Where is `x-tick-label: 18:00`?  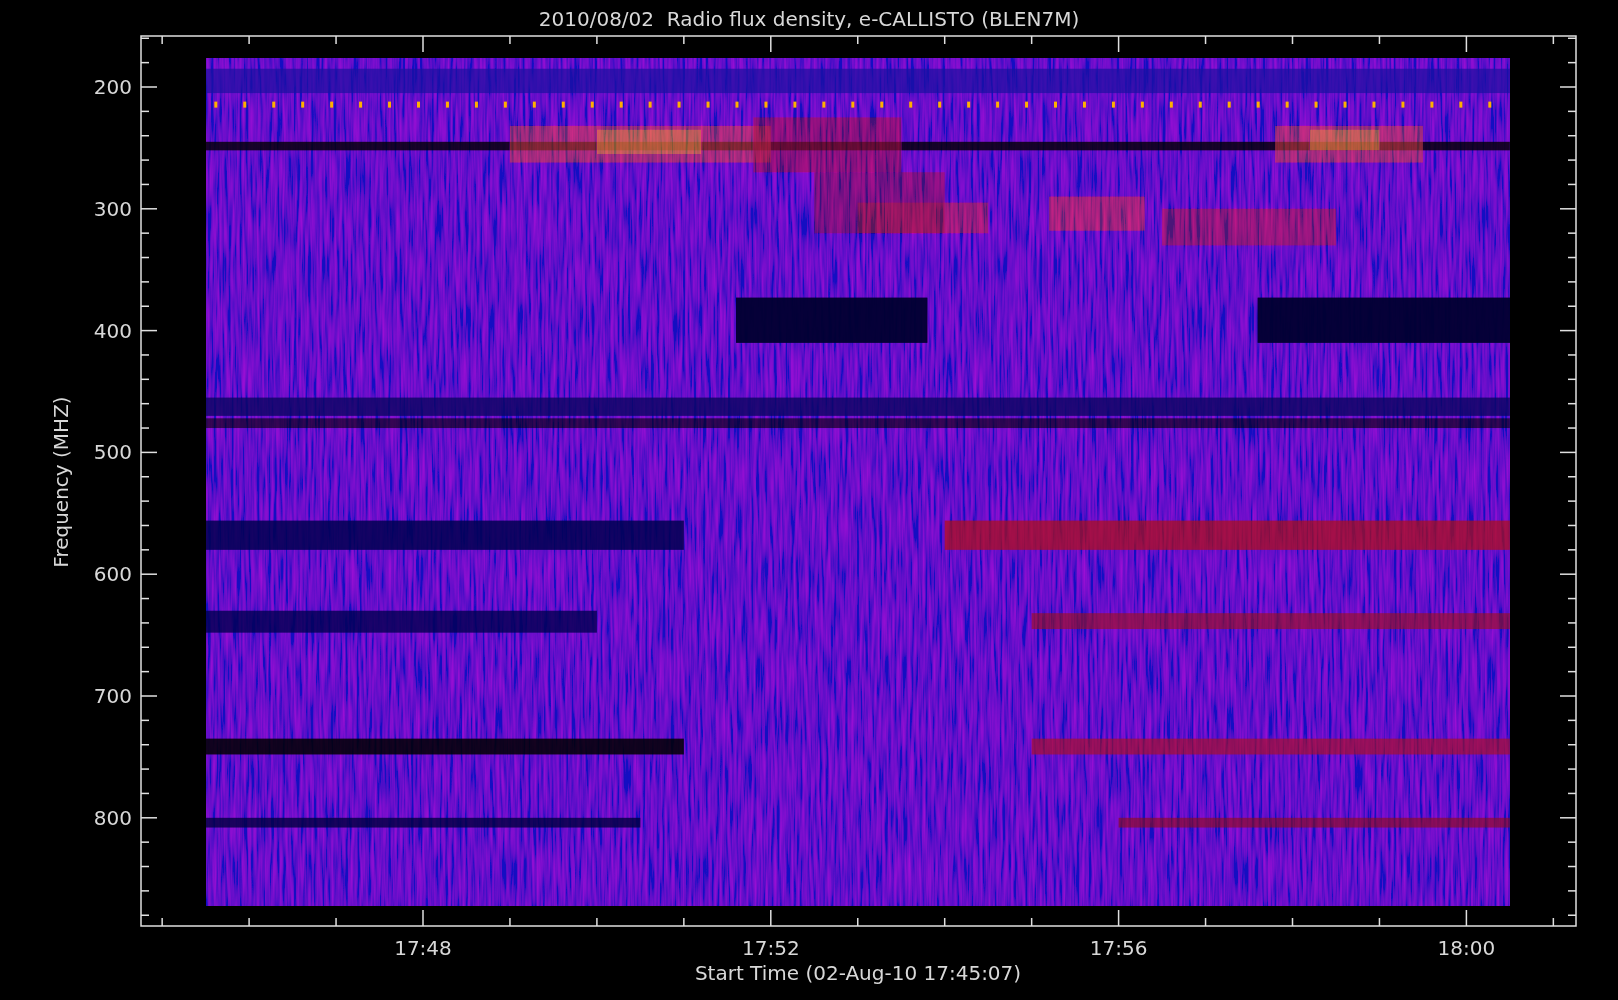 x-tick-label: 18:00 is located at coordinates (1466, 948).